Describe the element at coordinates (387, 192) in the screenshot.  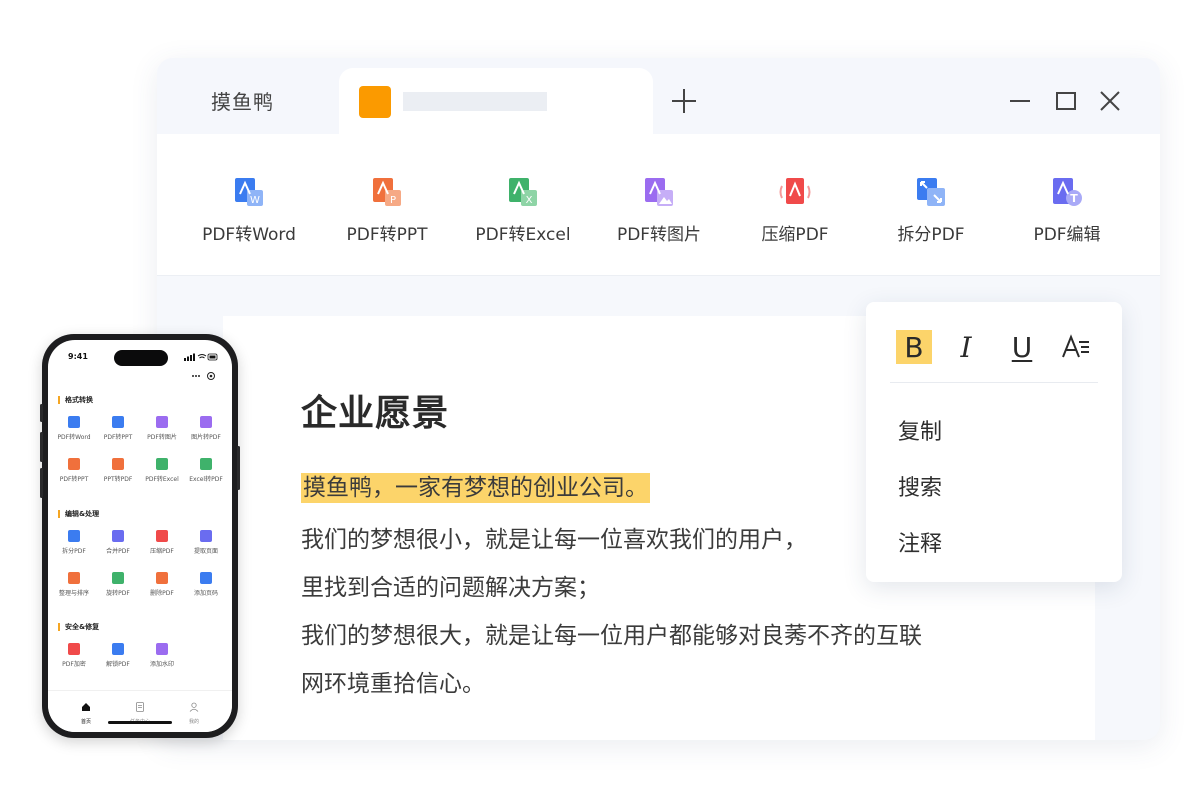
I see `pdf-to-ppt-icon: P` at that location.